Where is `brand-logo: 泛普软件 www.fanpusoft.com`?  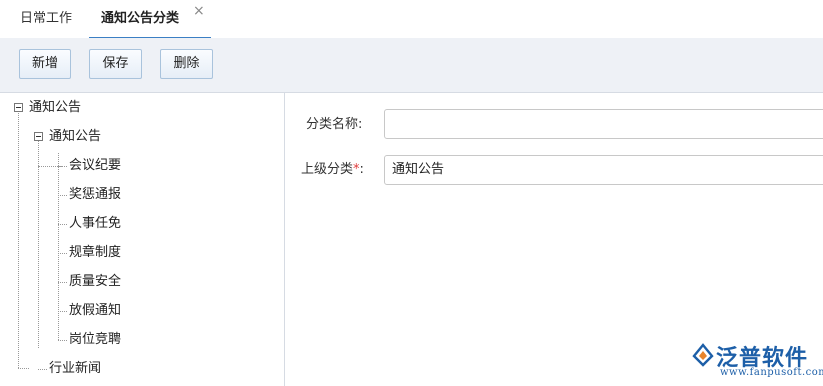 brand-logo: 泛普软件 www.fanpusoft.com is located at coordinates (756, 362).